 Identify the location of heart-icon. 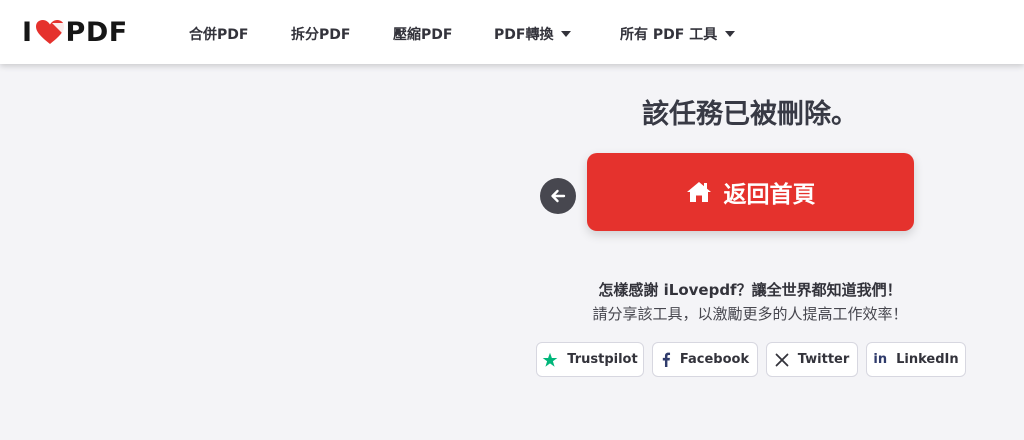
(49, 32).